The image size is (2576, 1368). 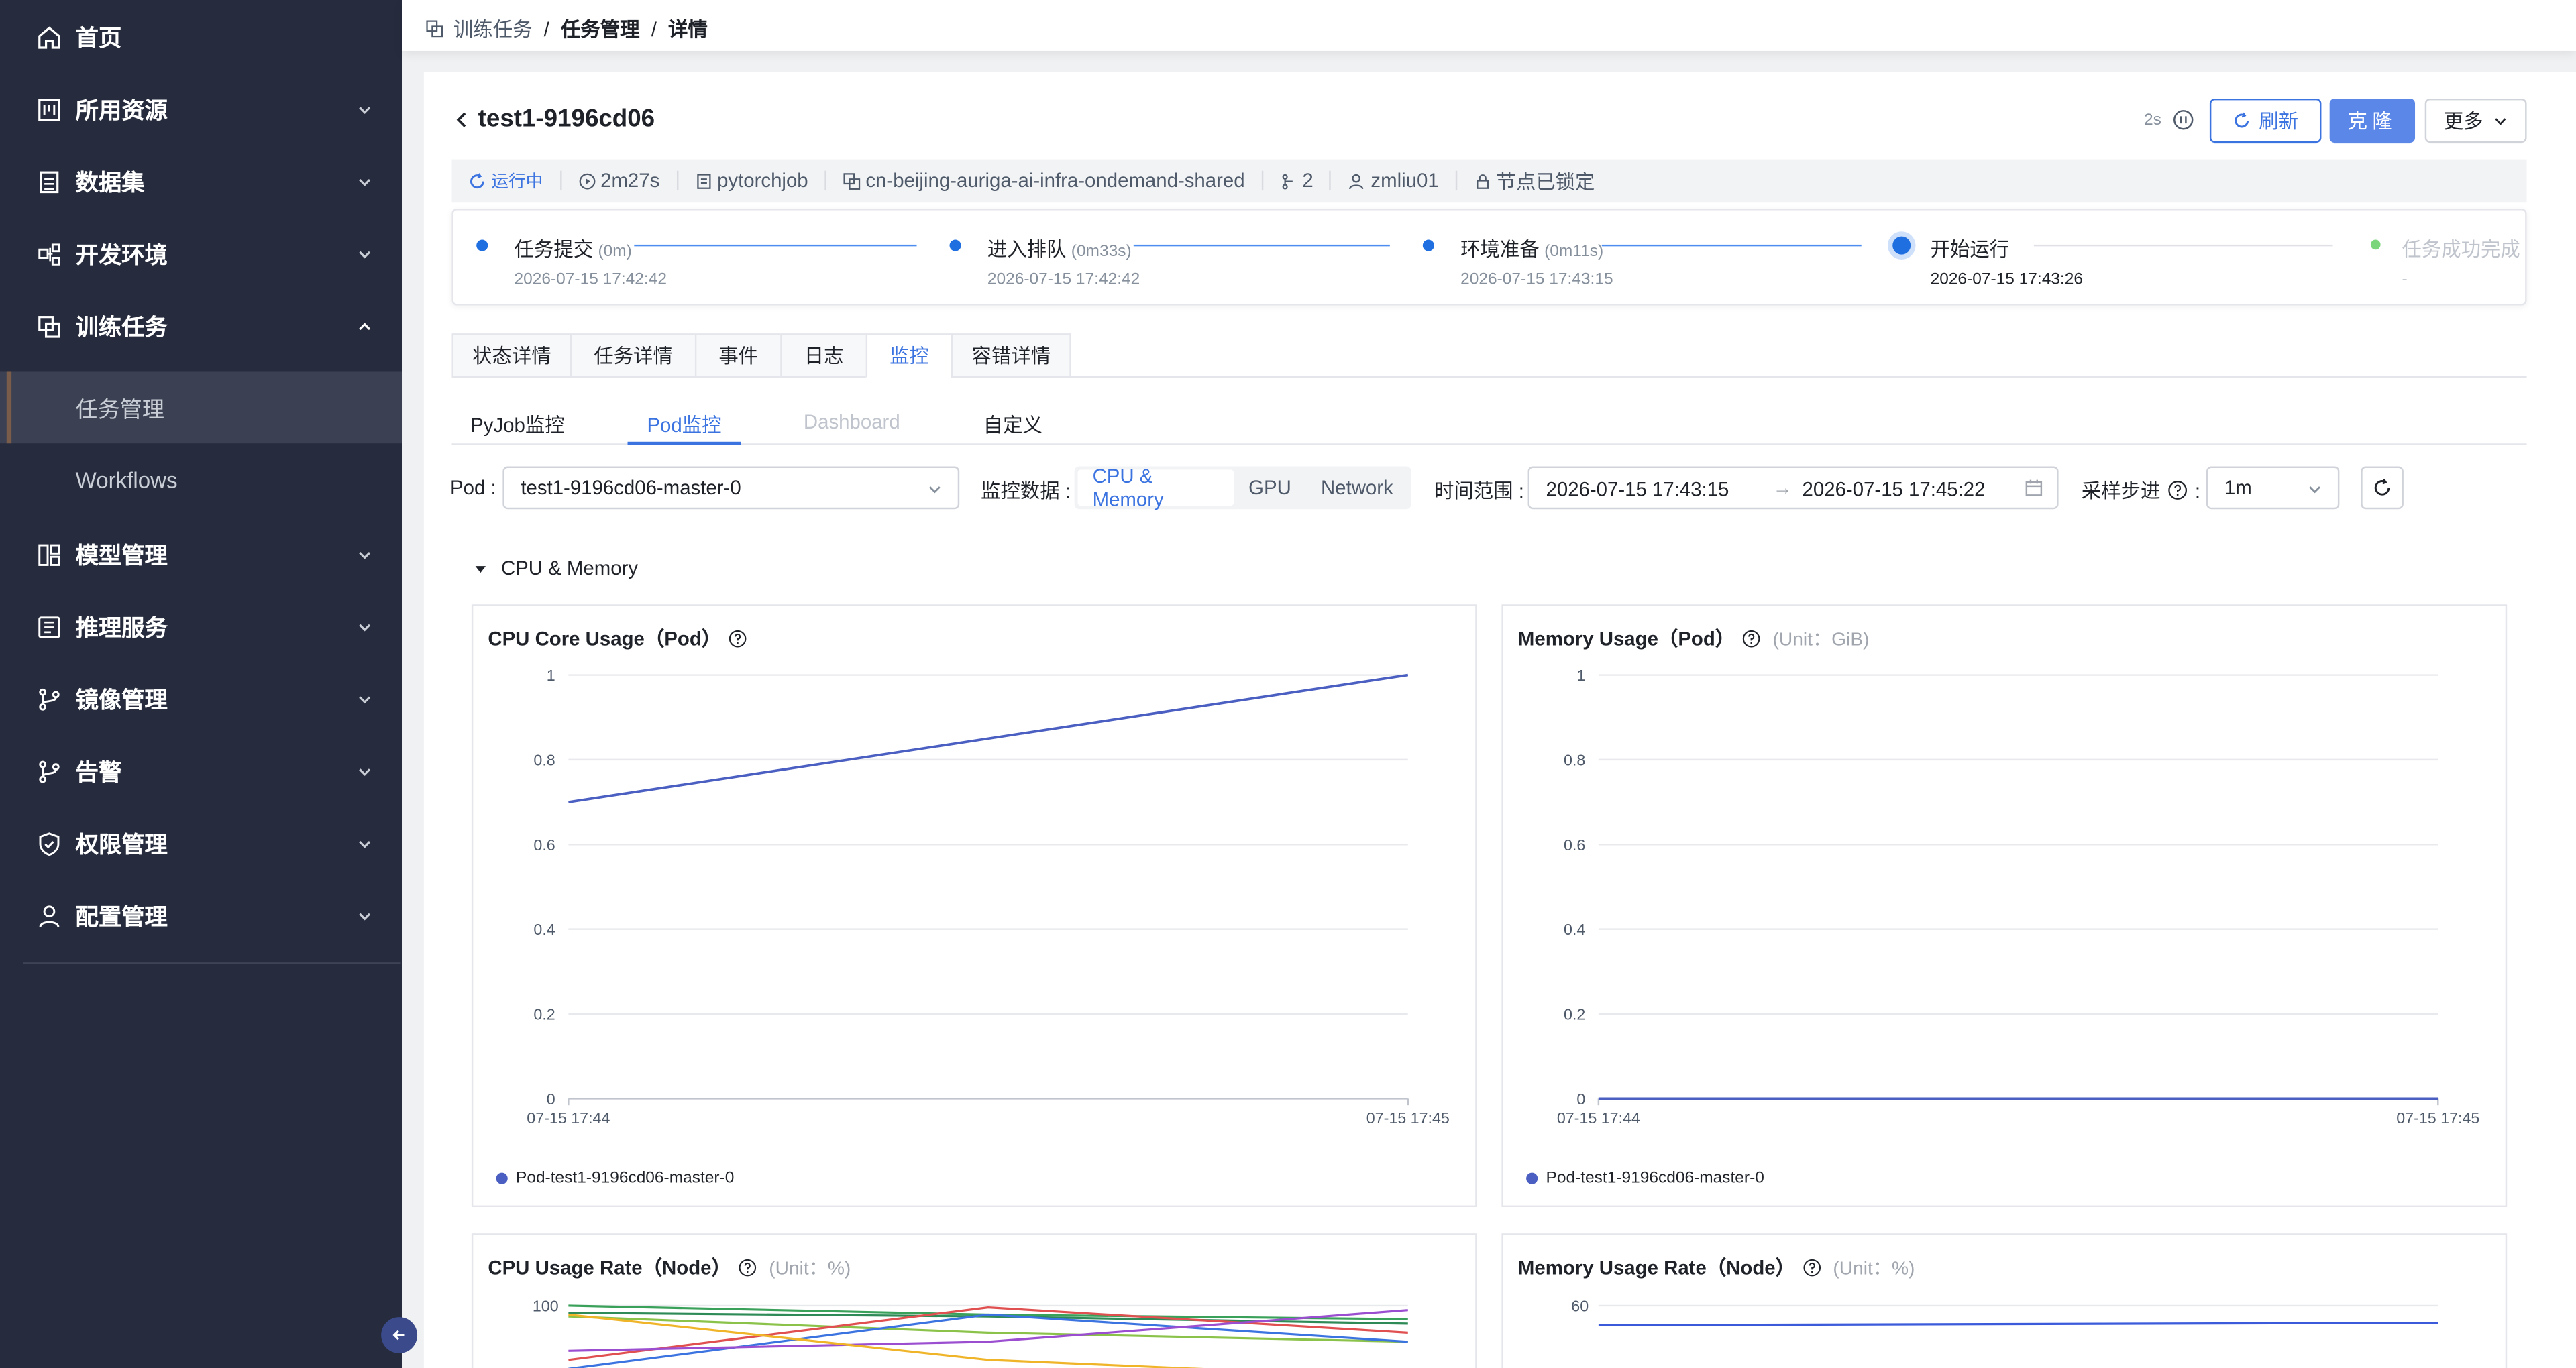 I want to click on tabs-divider, so click(x=1798, y=377).